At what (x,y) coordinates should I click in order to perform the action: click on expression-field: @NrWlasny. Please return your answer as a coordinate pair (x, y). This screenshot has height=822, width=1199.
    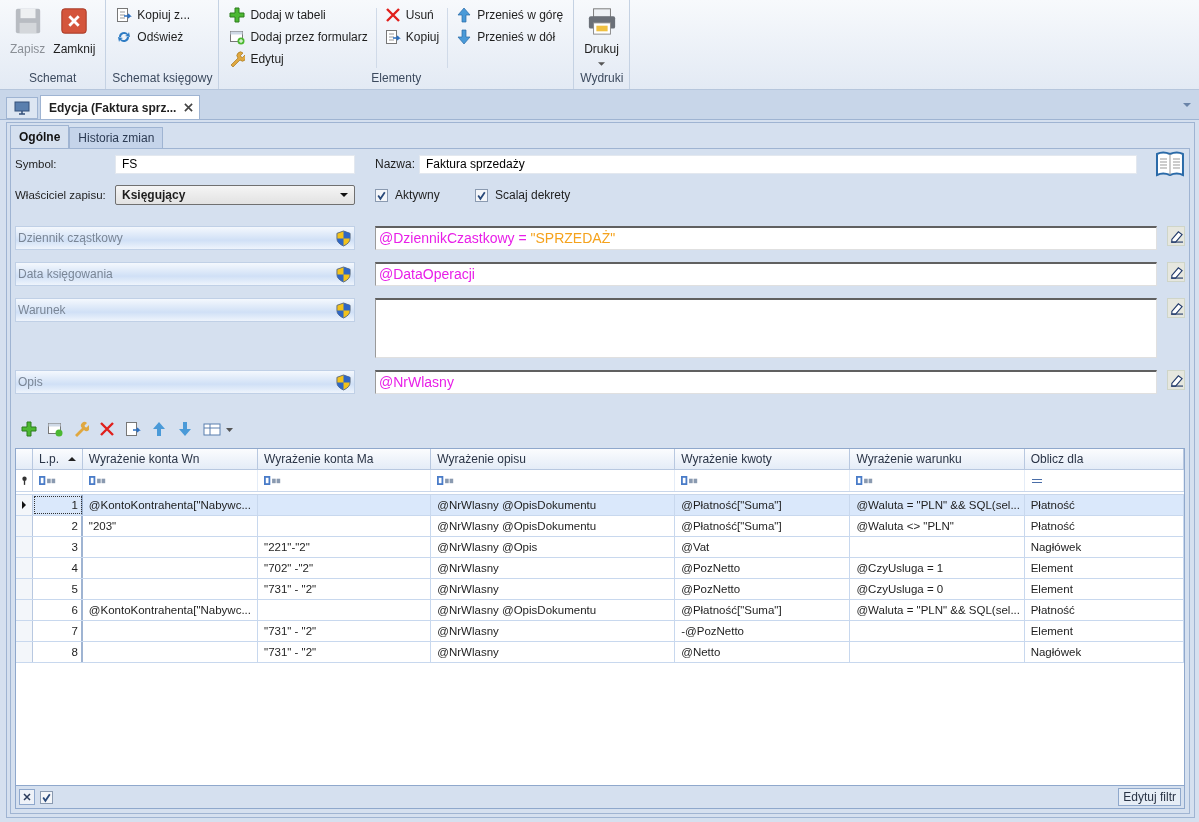
    Looking at the image, I should click on (766, 382).